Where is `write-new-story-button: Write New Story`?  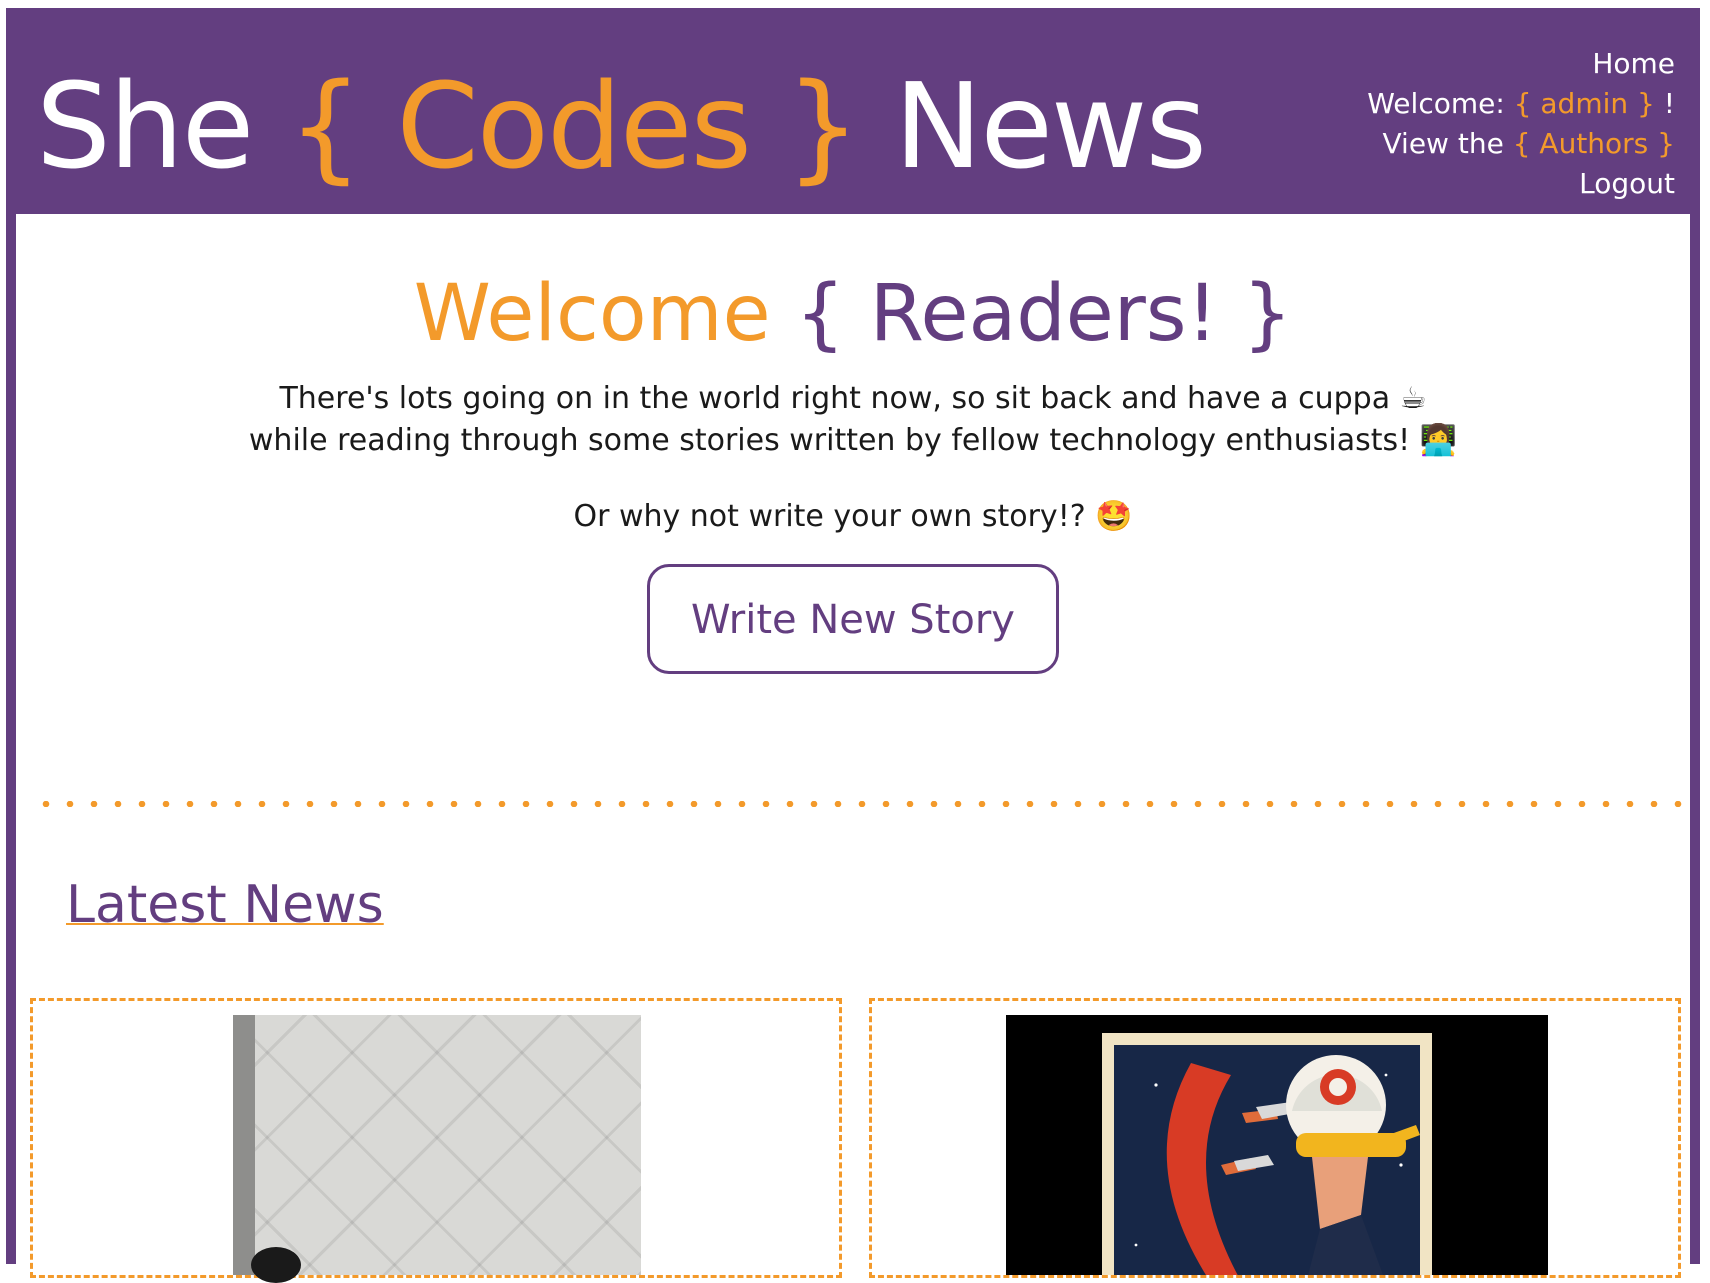 write-new-story-button: Write New Story is located at coordinates (853, 619).